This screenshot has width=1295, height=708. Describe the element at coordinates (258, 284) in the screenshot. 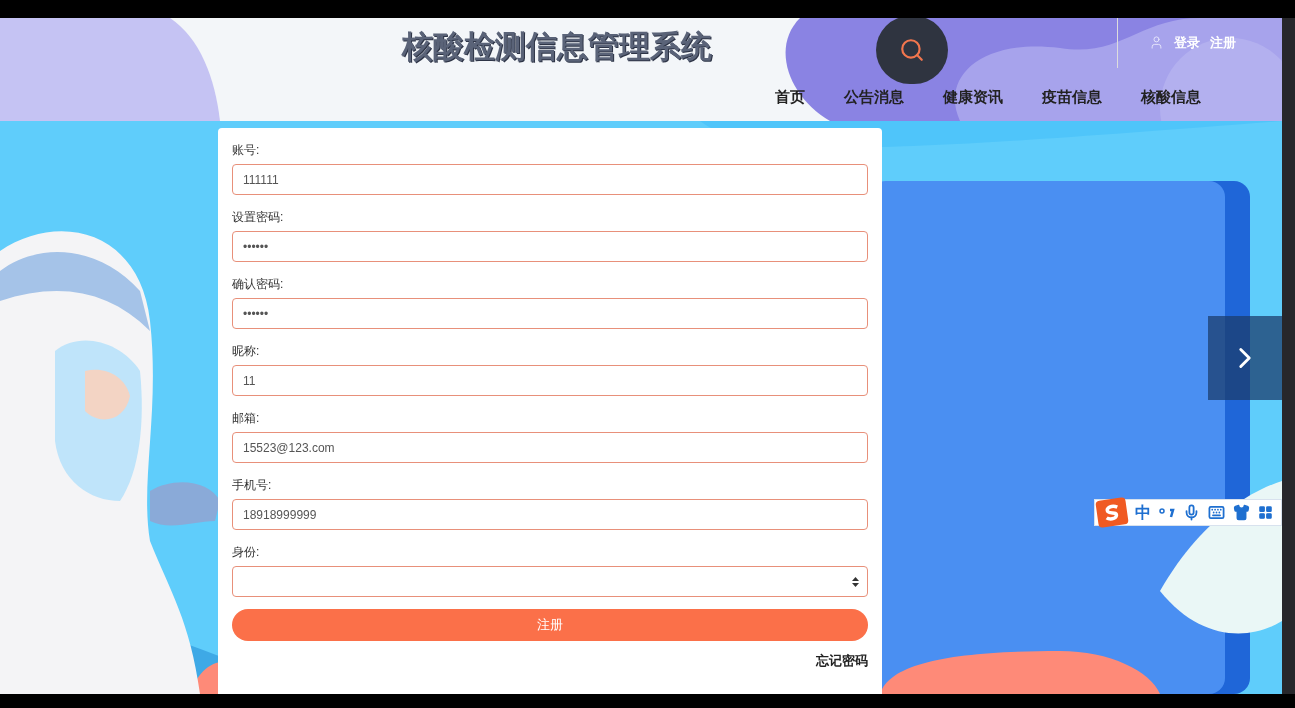

I see `field-label: 确认密码:` at that location.